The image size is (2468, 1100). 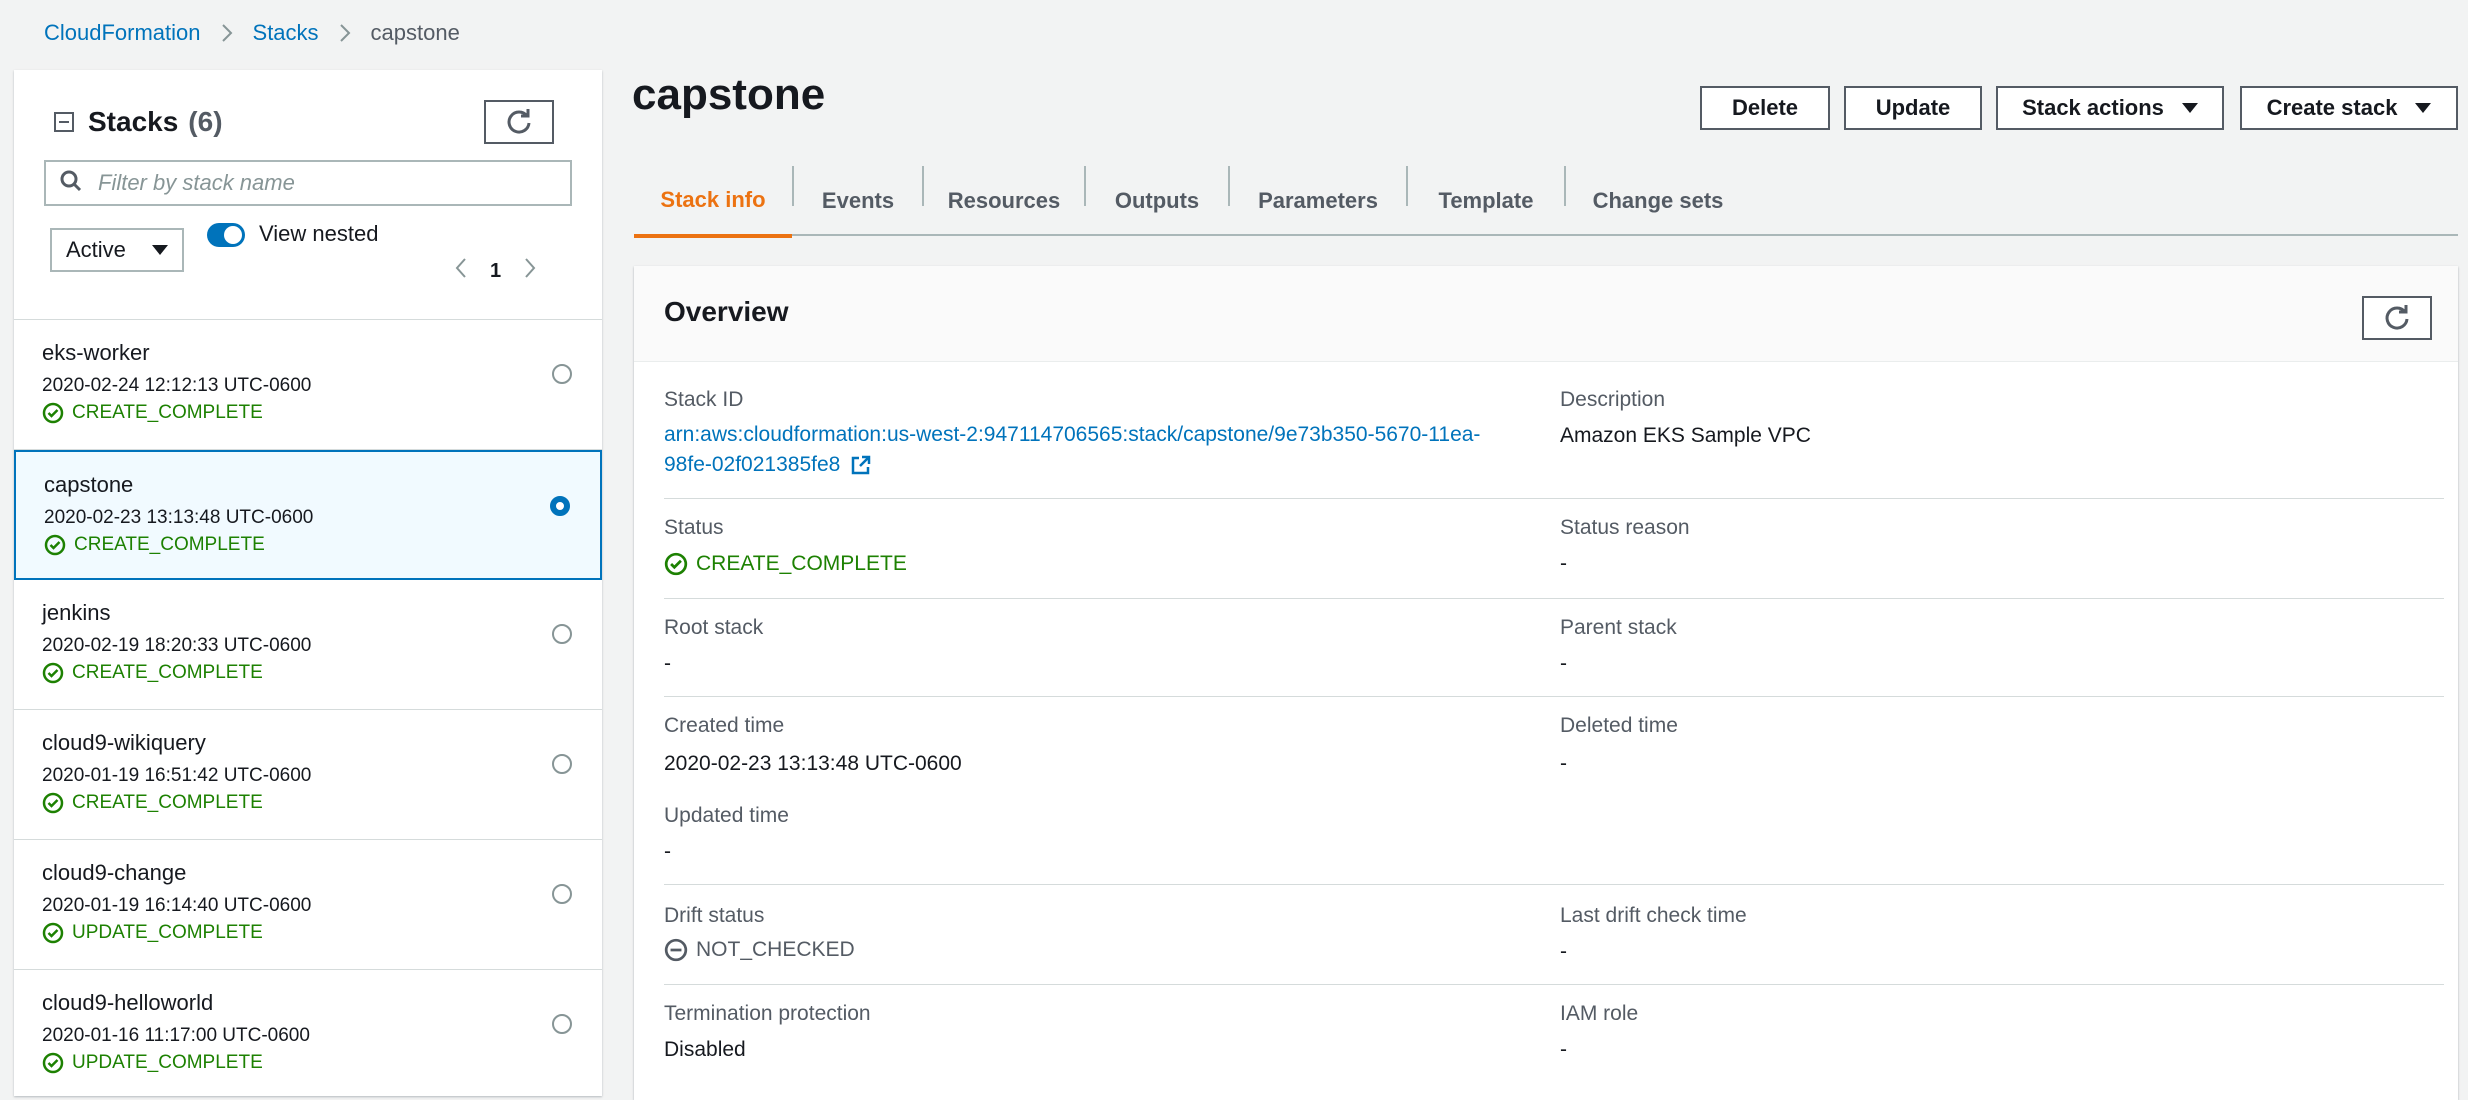 What do you see at coordinates (1613, 399) in the screenshot?
I see `description-label: Description` at bounding box center [1613, 399].